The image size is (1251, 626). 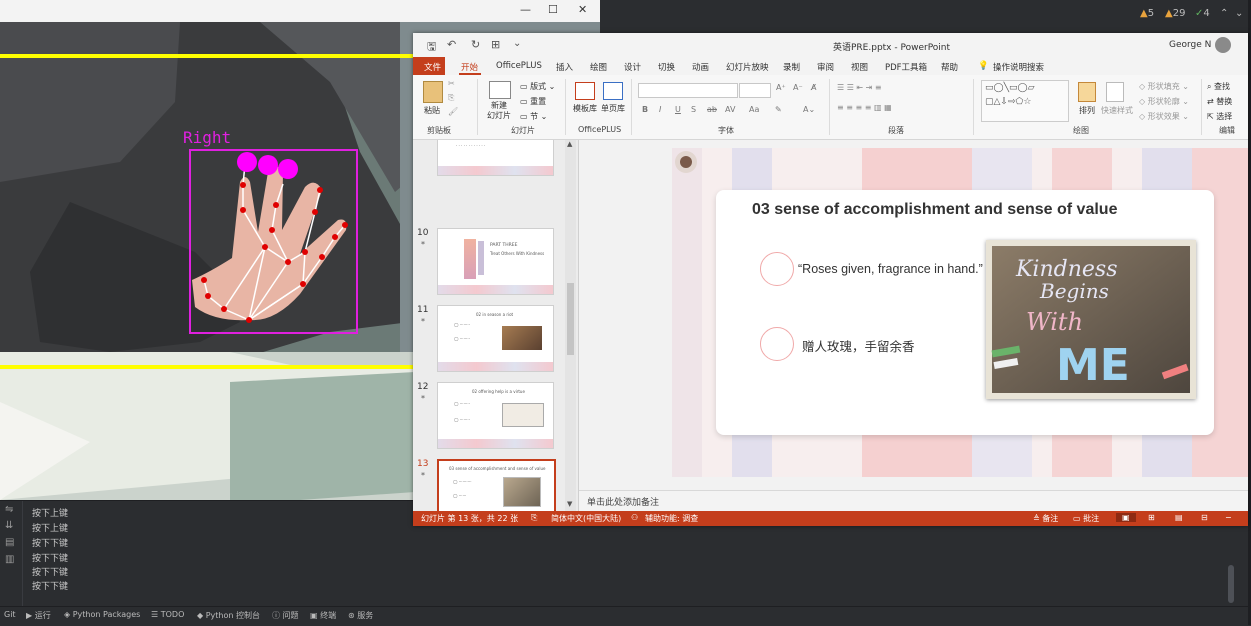 I want to click on chevron-up-icon: ⌃, so click(x=1224, y=13).